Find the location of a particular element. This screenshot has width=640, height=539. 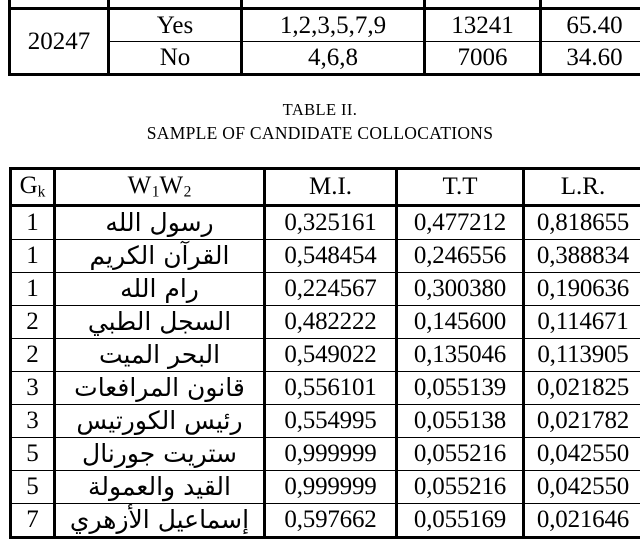

table-one-cell-percent: 34.60 is located at coordinates (590, 58).